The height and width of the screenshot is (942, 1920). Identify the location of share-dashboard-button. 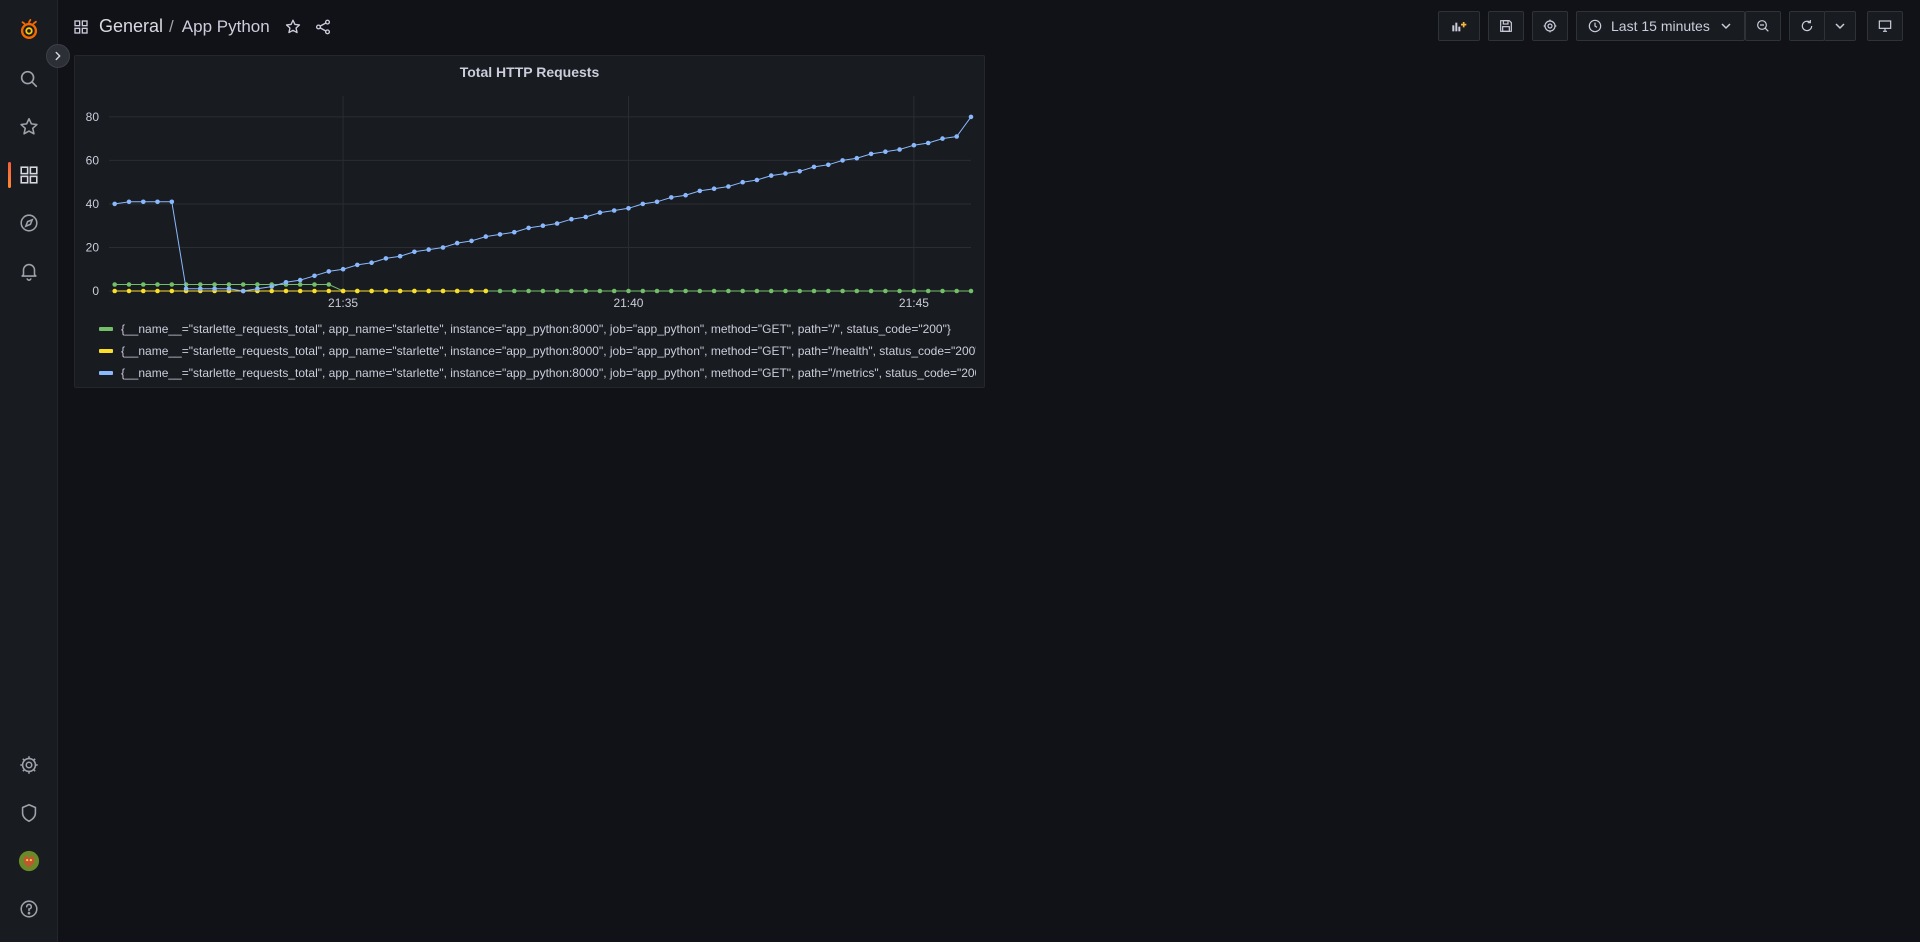
(323, 27).